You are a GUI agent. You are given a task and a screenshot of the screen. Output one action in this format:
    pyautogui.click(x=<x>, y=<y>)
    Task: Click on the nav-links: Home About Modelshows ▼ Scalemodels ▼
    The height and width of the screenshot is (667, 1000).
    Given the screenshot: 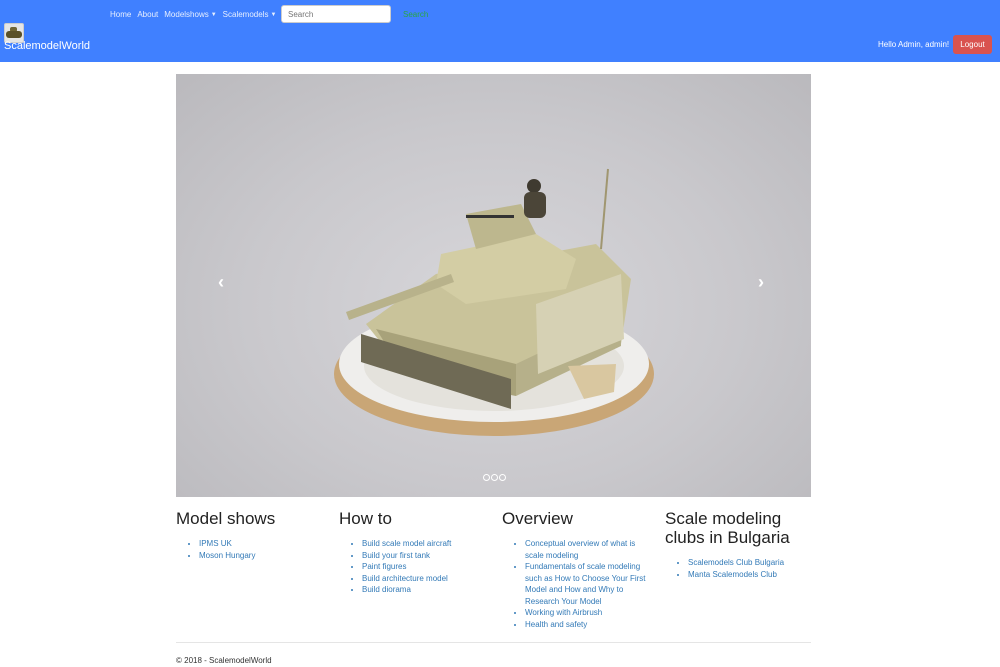 What is the action you would take?
    pyautogui.click(x=193, y=14)
    